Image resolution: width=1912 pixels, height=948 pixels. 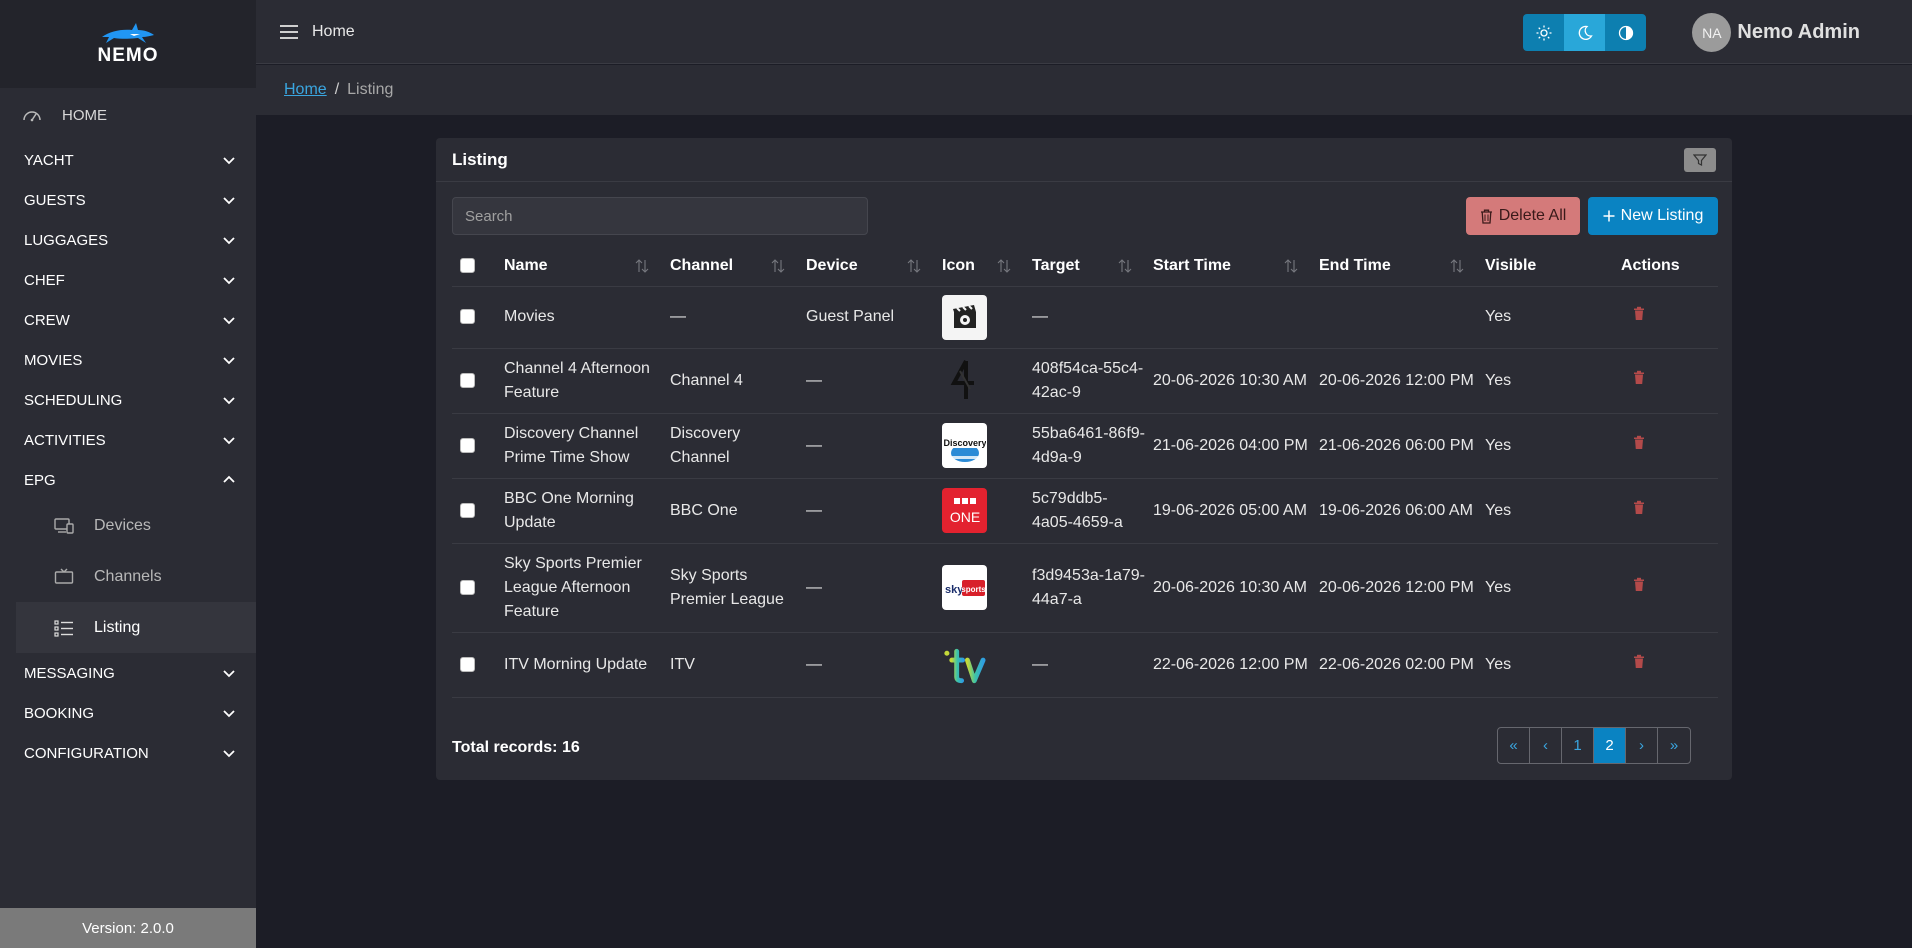 What do you see at coordinates (1085, 317) in the screenshot?
I see `table-row: Movies — Guest Panel — Yes` at bounding box center [1085, 317].